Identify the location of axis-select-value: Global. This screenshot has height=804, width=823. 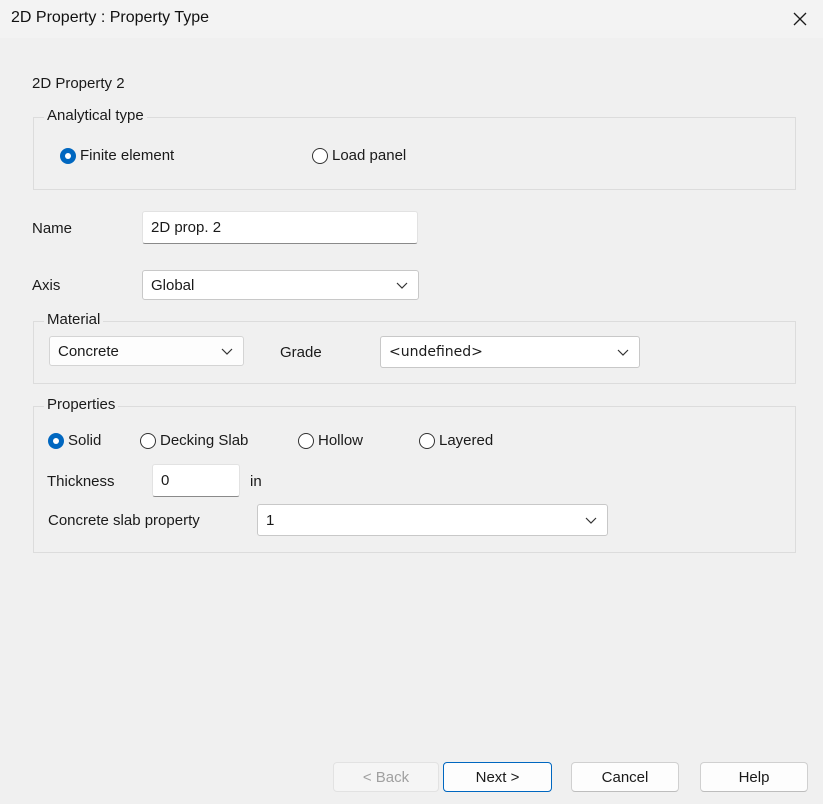
(173, 285).